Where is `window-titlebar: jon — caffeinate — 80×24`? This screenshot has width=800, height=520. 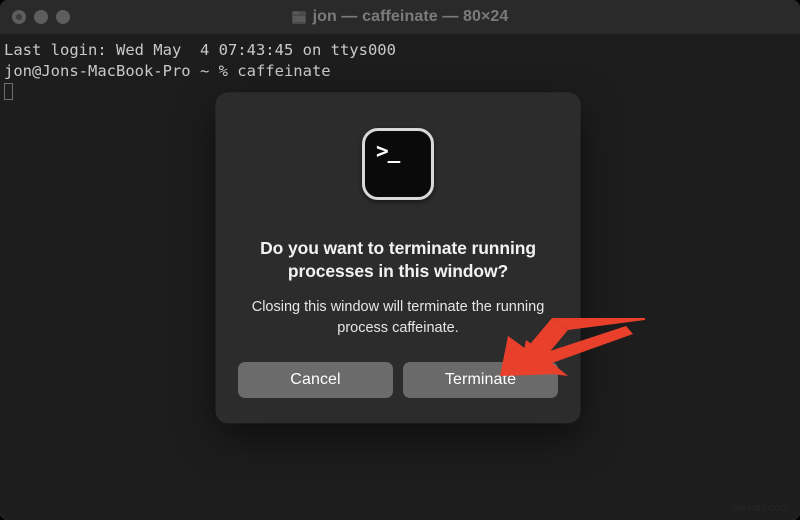
window-titlebar: jon — caffeinate — 80×24 is located at coordinates (400, 17).